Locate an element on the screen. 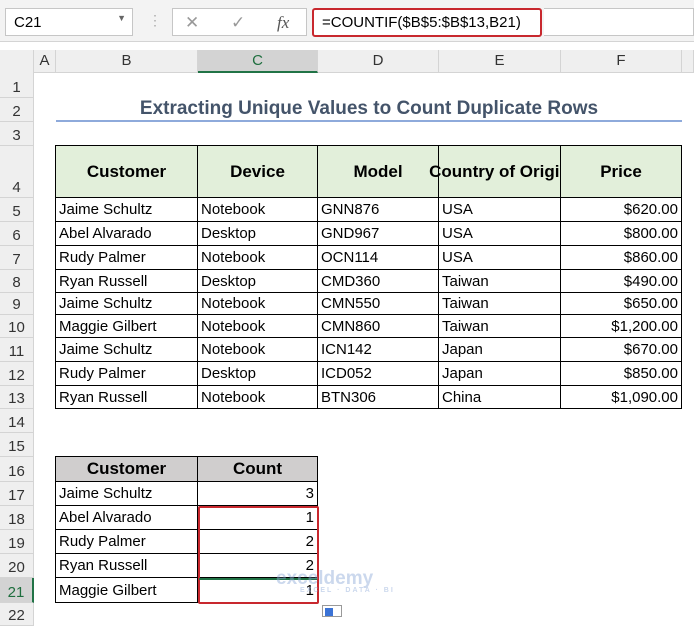 This screenshot has width=694, height=626. column-header-E: E is located at coordinates (500, 61).